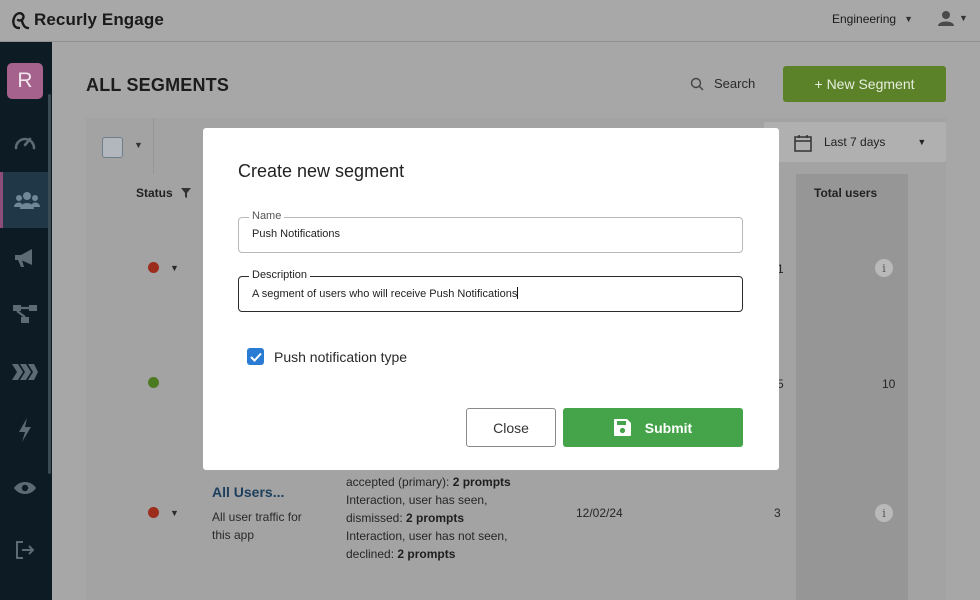 This screenshot has width=980, height=600. I want to click on chevrons-icon, so click(25, 372).